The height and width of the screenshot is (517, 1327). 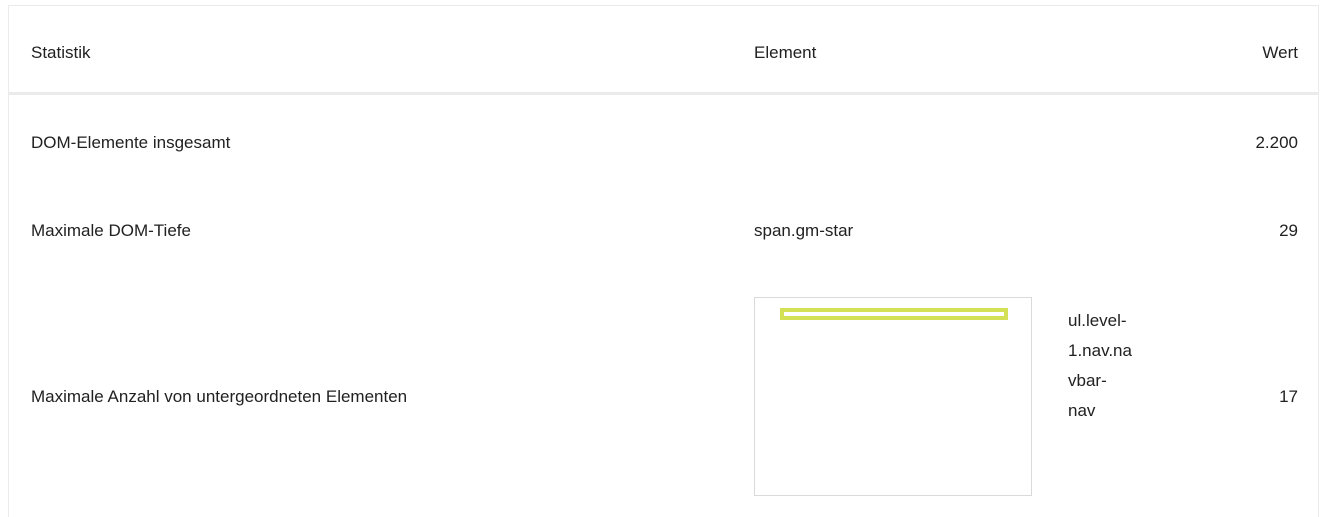 I want to click on row-3-element: ul.level- 1.nav.na vbar- nav, so click(x=1123, y=366).